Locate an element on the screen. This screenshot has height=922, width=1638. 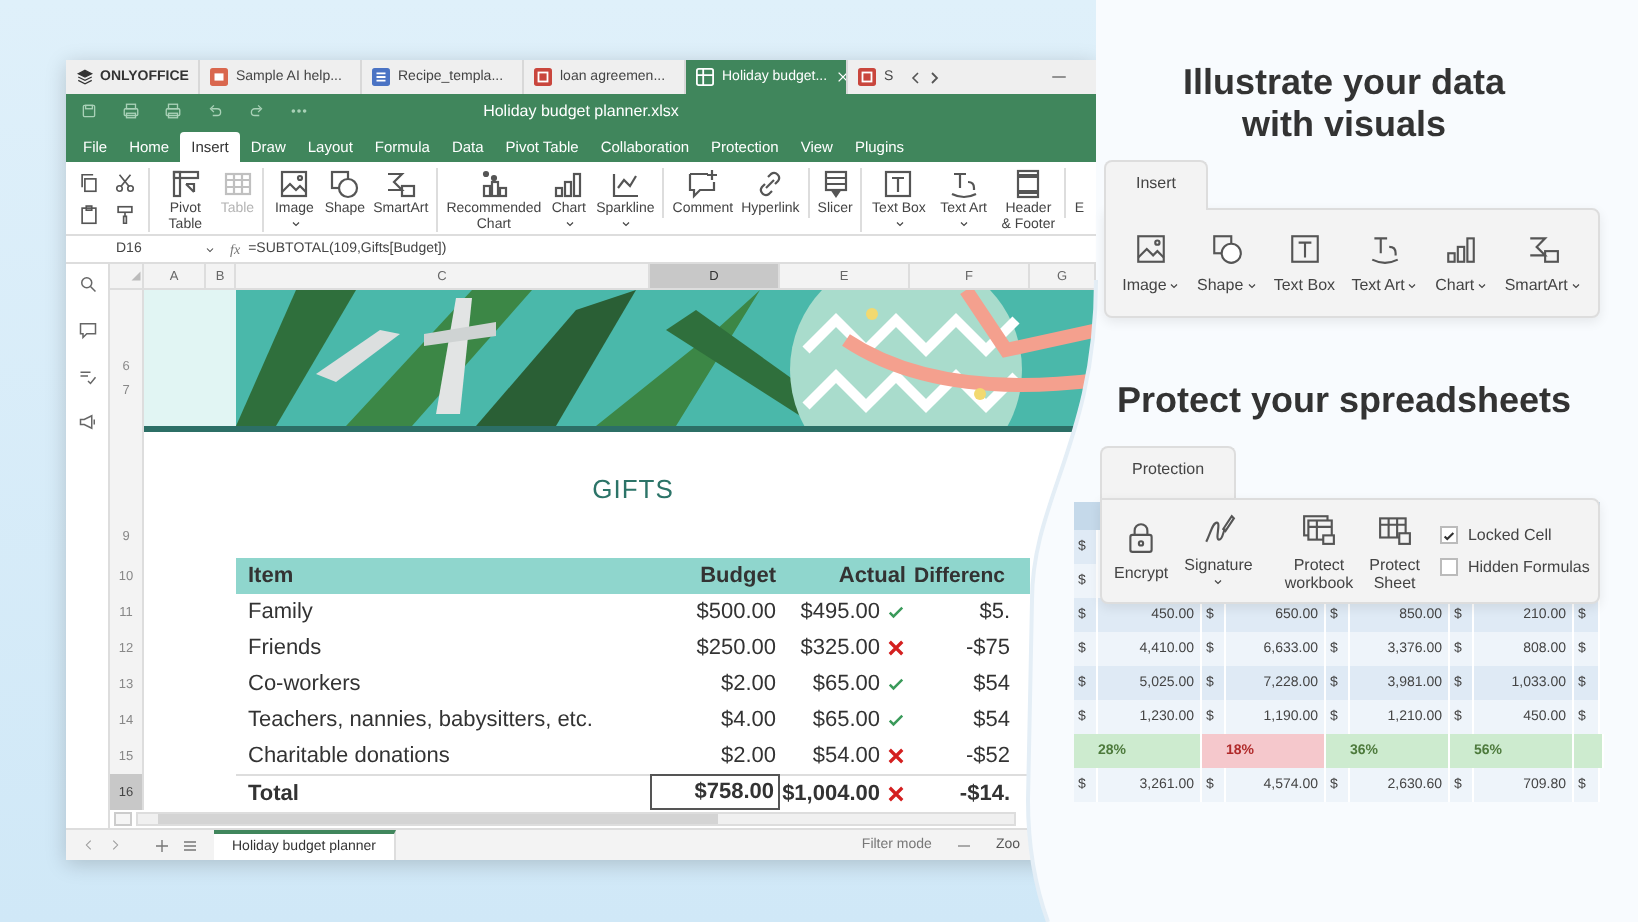
table-cell-text: $5. is located at coordinates (994, 613).